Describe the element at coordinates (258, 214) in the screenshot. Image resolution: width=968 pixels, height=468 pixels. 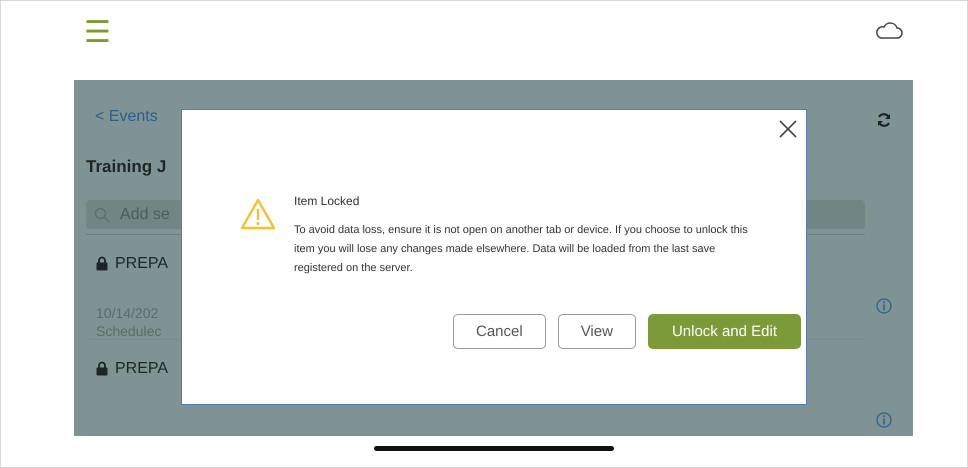
I see `warning-icon` at that location.